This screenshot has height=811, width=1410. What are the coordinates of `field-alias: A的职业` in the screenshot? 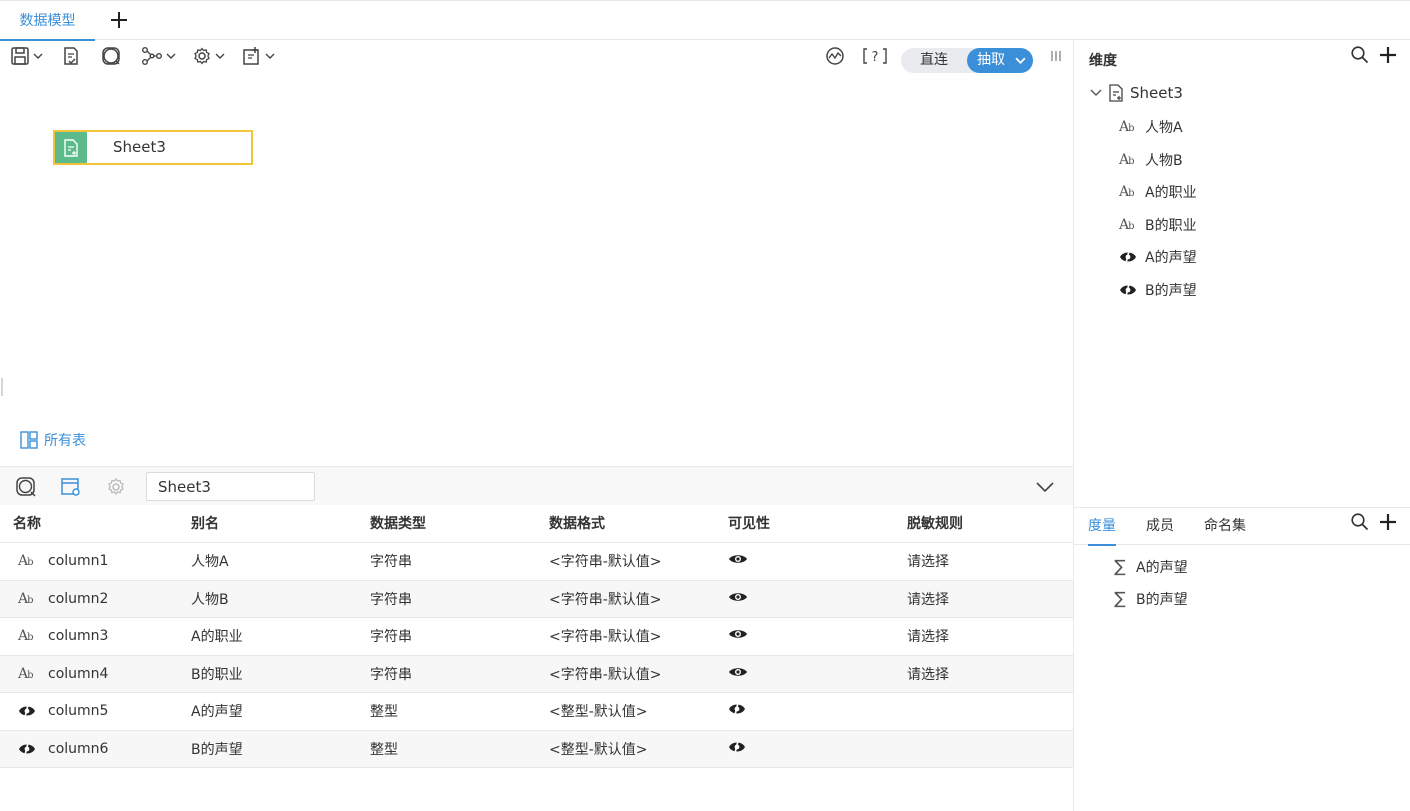 It's located at (268, 636).